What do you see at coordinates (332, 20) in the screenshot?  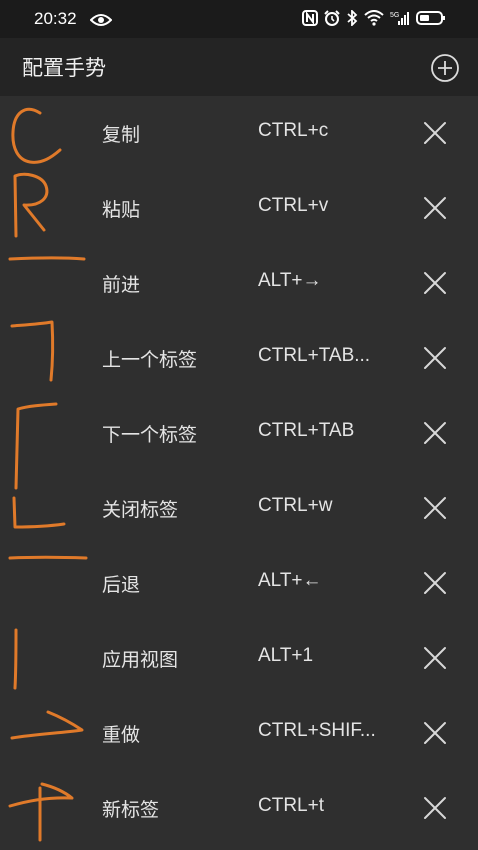 I see `alarm-icon` at bounding box center [332, 20].